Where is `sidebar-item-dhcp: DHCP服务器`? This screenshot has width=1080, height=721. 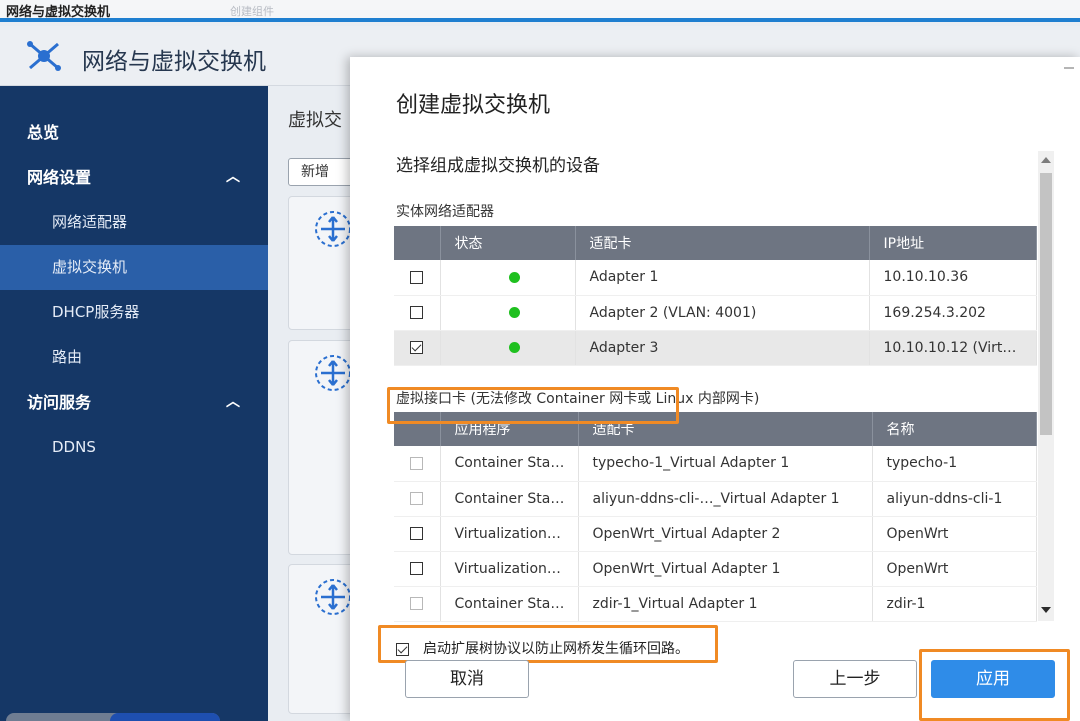
sidebar-item-dhcp: DHCP服务器 is located at coordinates (134, 312).